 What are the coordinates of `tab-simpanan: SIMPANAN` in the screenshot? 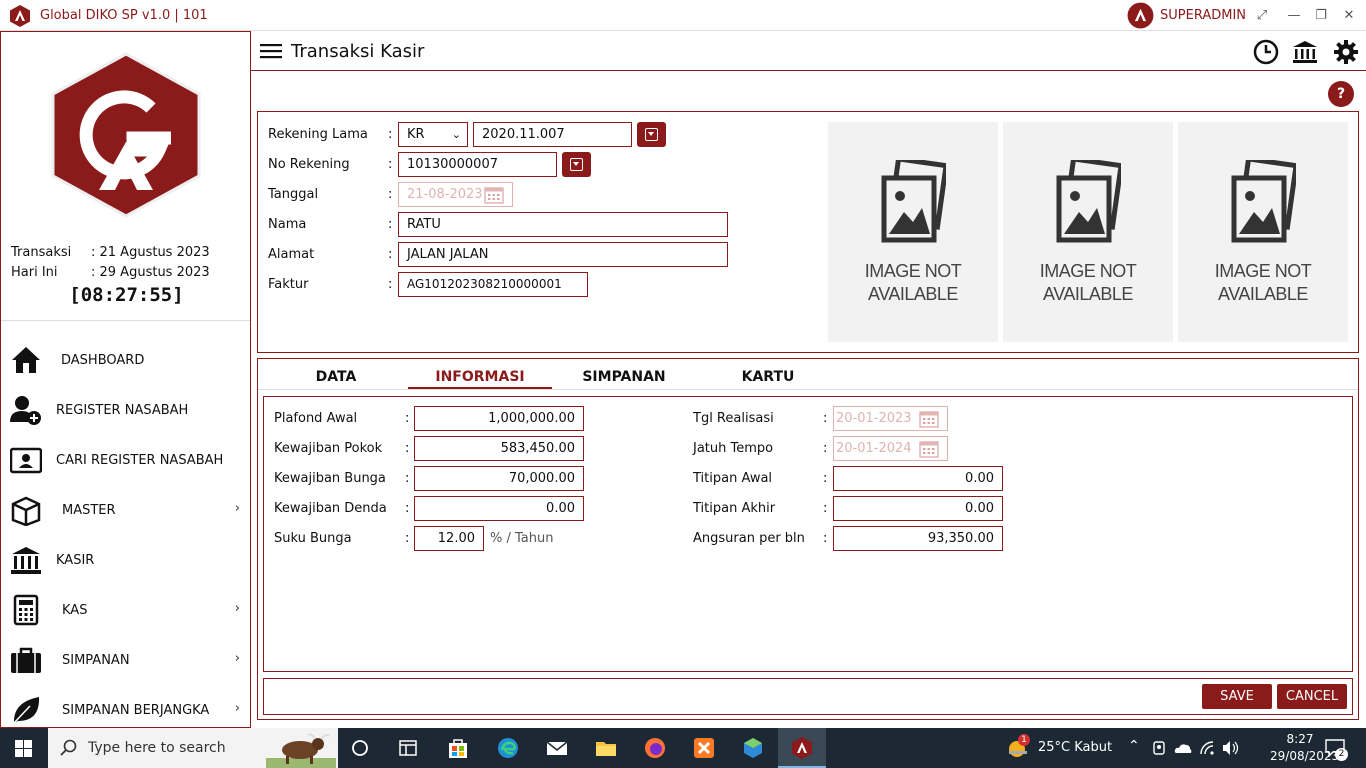 It's located at (624, 377).